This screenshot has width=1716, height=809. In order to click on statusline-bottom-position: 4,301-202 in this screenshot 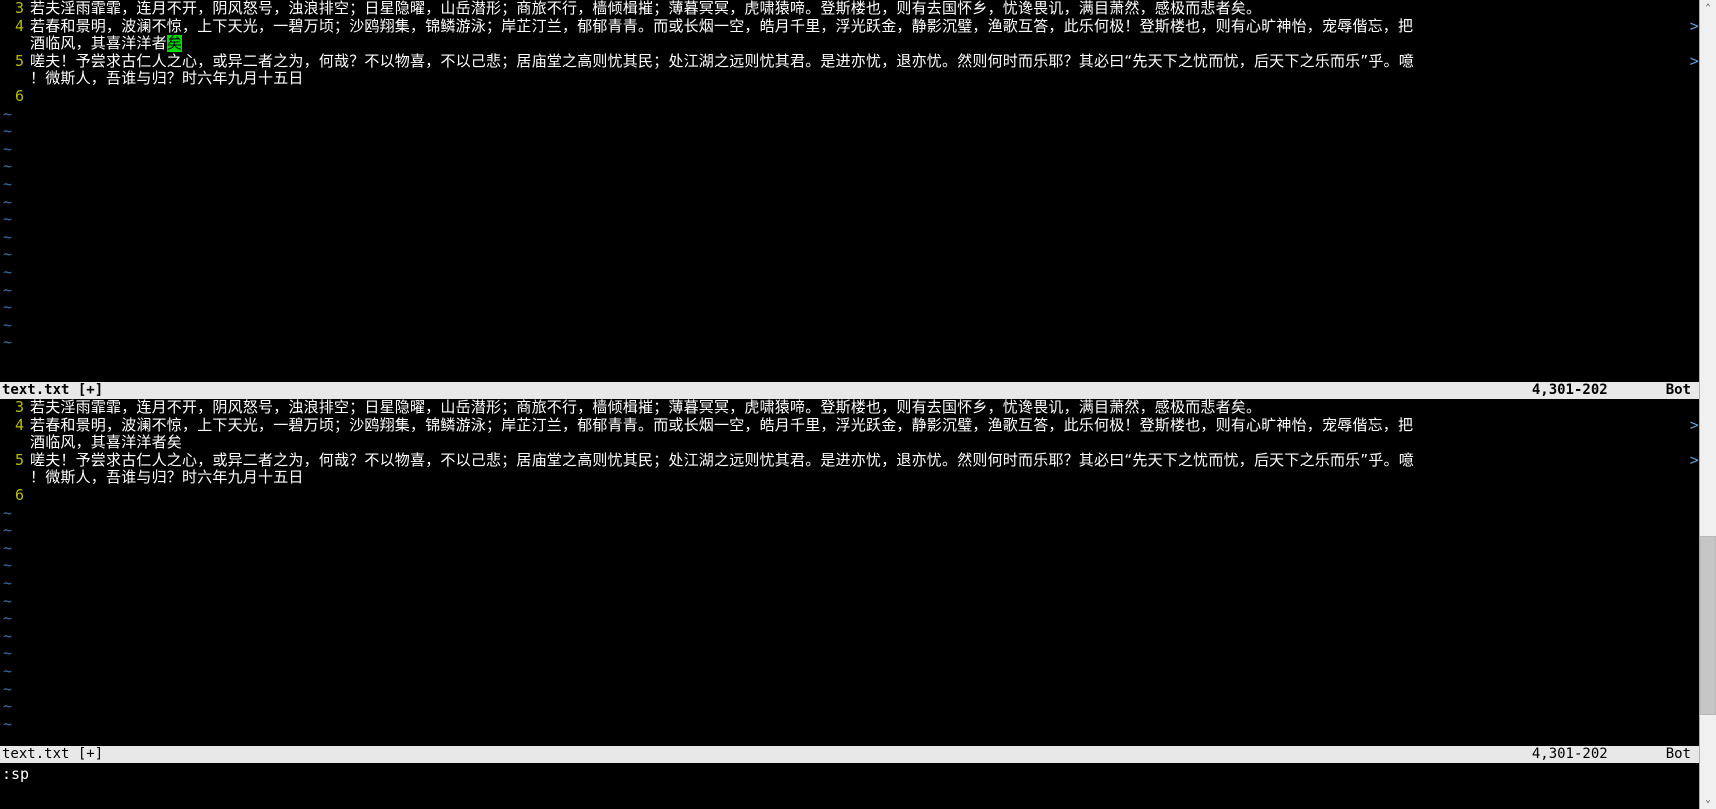, I will do `click(1569, 754)`.